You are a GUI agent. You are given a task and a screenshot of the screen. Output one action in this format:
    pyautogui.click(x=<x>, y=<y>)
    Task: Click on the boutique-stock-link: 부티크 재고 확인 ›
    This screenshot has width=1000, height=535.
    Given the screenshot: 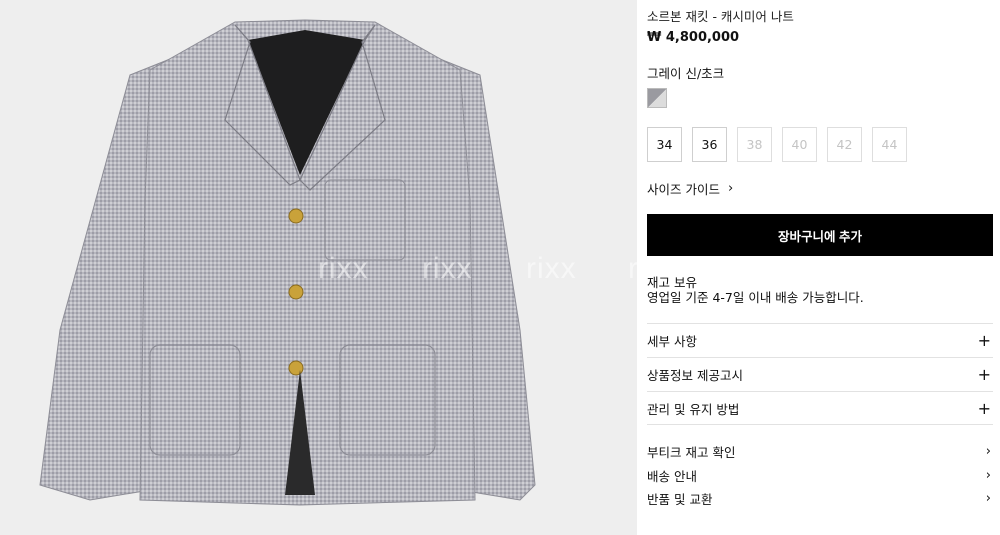 What is the action you would take?
    pyautogui.click(x=820, y=451)
    